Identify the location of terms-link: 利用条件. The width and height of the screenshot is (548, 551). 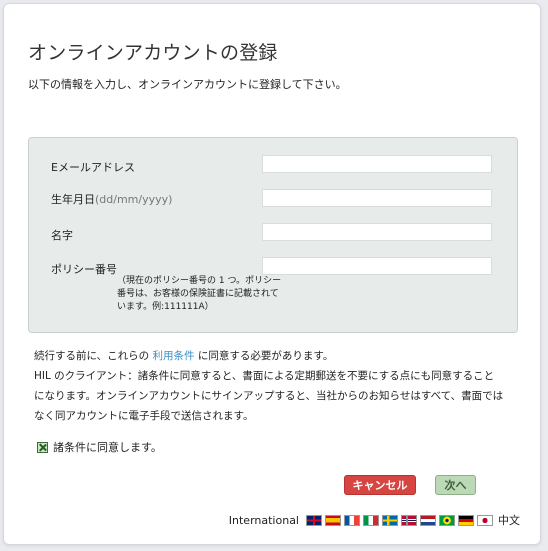
(174, 356).